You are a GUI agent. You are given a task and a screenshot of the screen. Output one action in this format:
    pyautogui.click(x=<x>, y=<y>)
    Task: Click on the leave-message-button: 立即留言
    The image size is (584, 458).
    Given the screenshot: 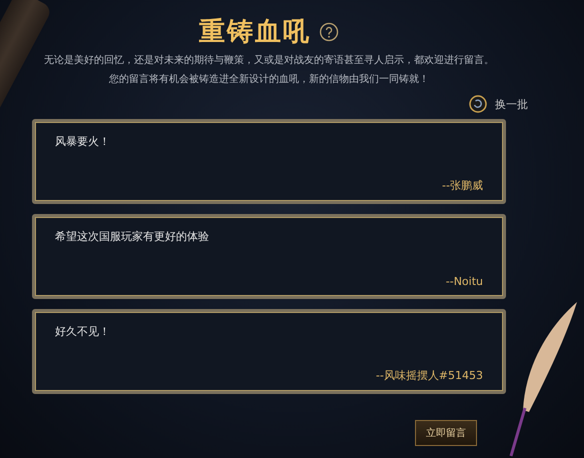 What is the action you would take?
    pyautogui.click(x=446, y=433)
    